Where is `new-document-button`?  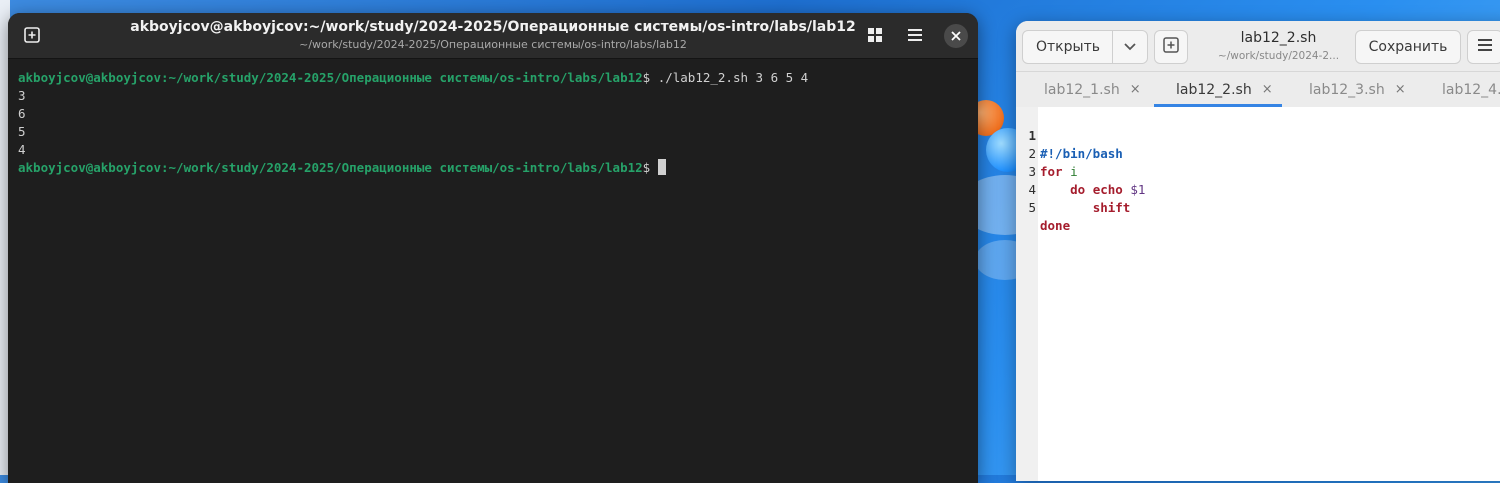 new-document-button is located at coordinates (1171, 47).